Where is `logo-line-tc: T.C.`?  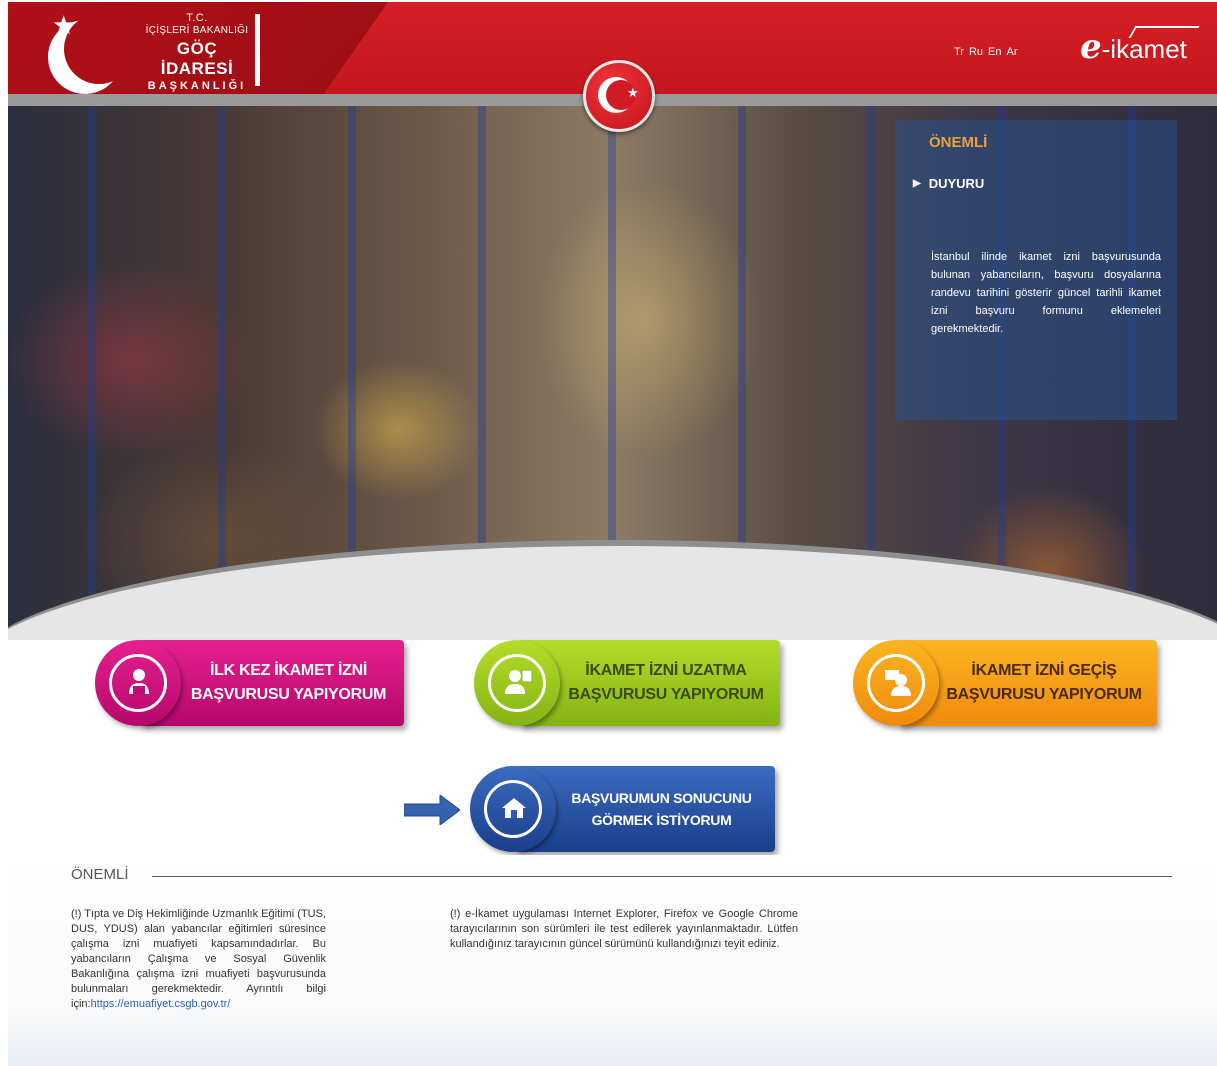 logo-line-tc: T.C. is located at coordinates (197, 18).